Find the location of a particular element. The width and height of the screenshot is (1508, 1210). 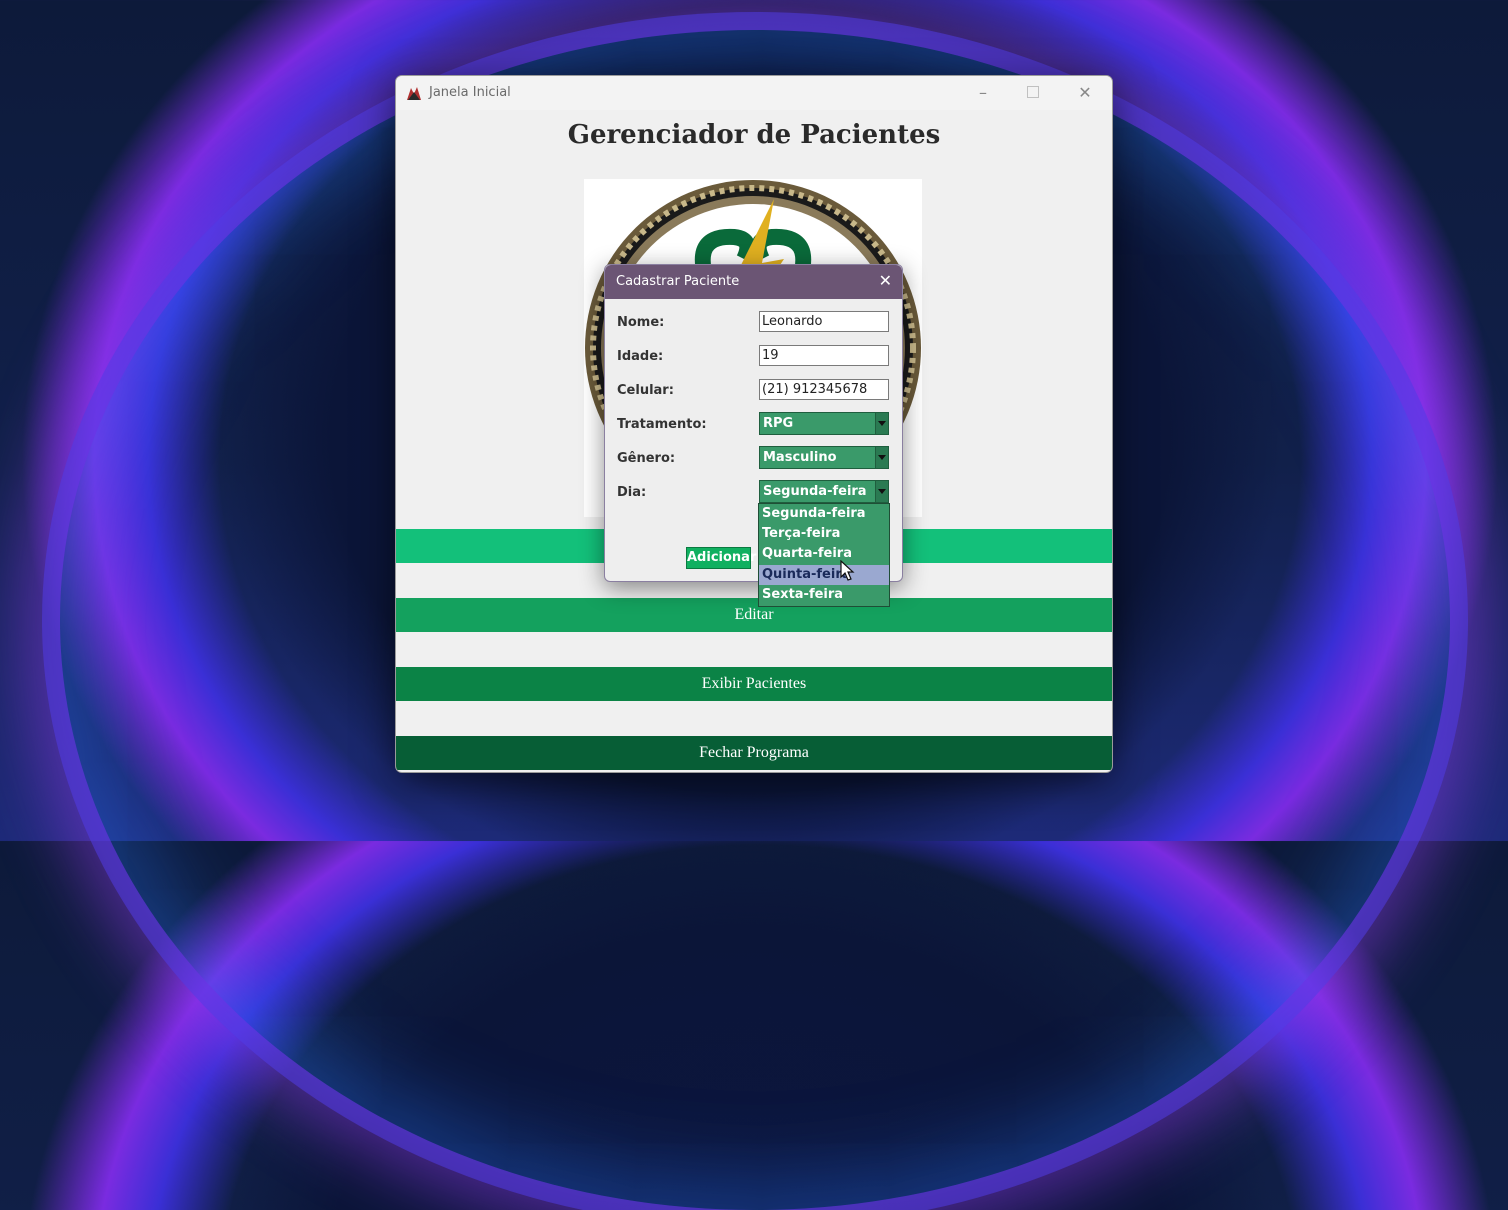

genero-value: Masculino is located at coordinates (800, 457).